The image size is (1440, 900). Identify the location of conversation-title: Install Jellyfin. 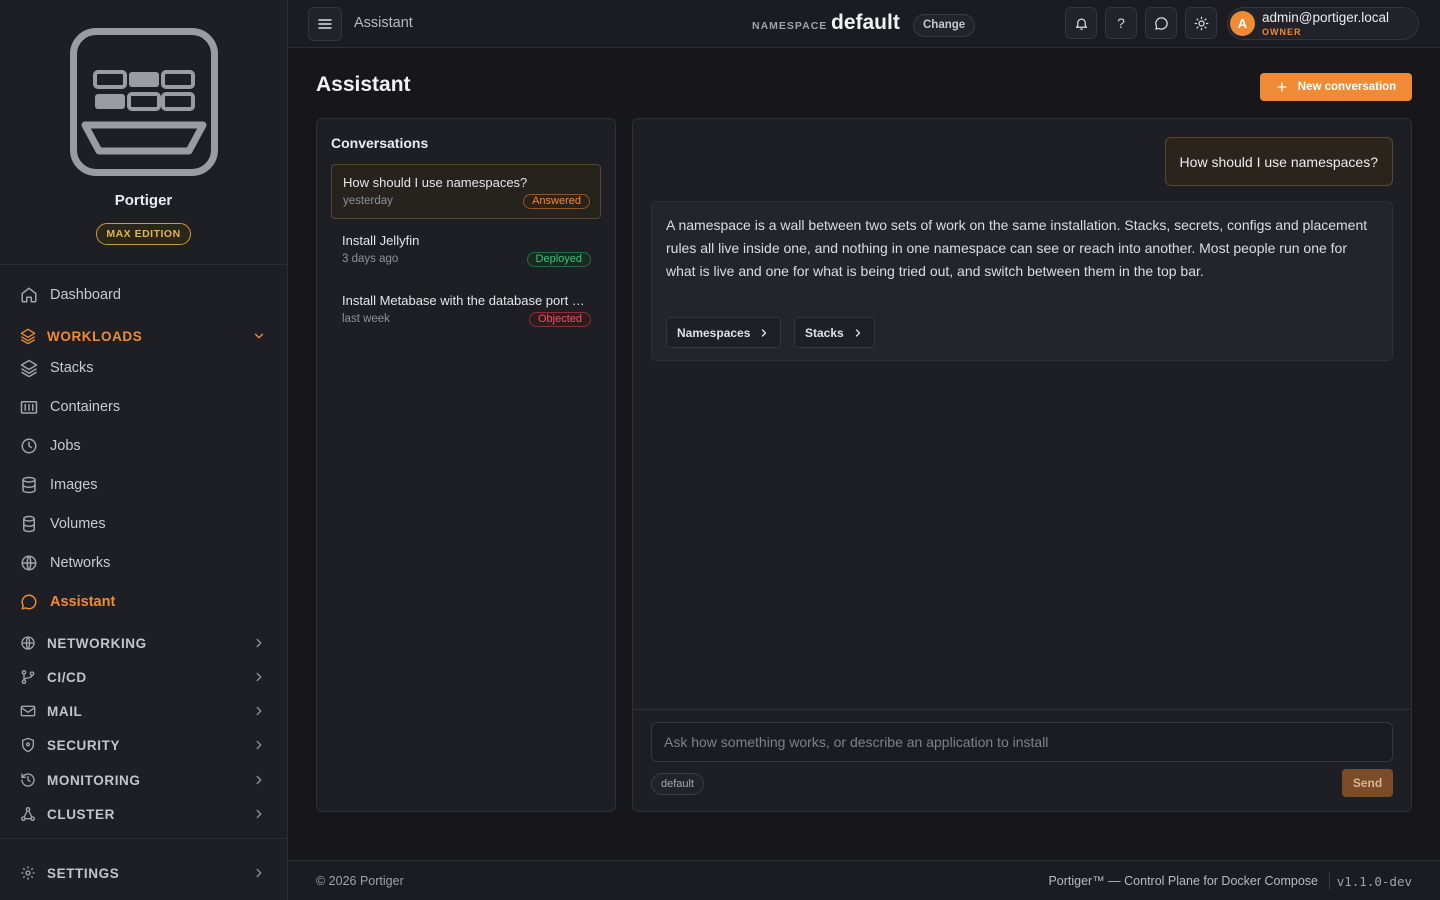
(381, 240).